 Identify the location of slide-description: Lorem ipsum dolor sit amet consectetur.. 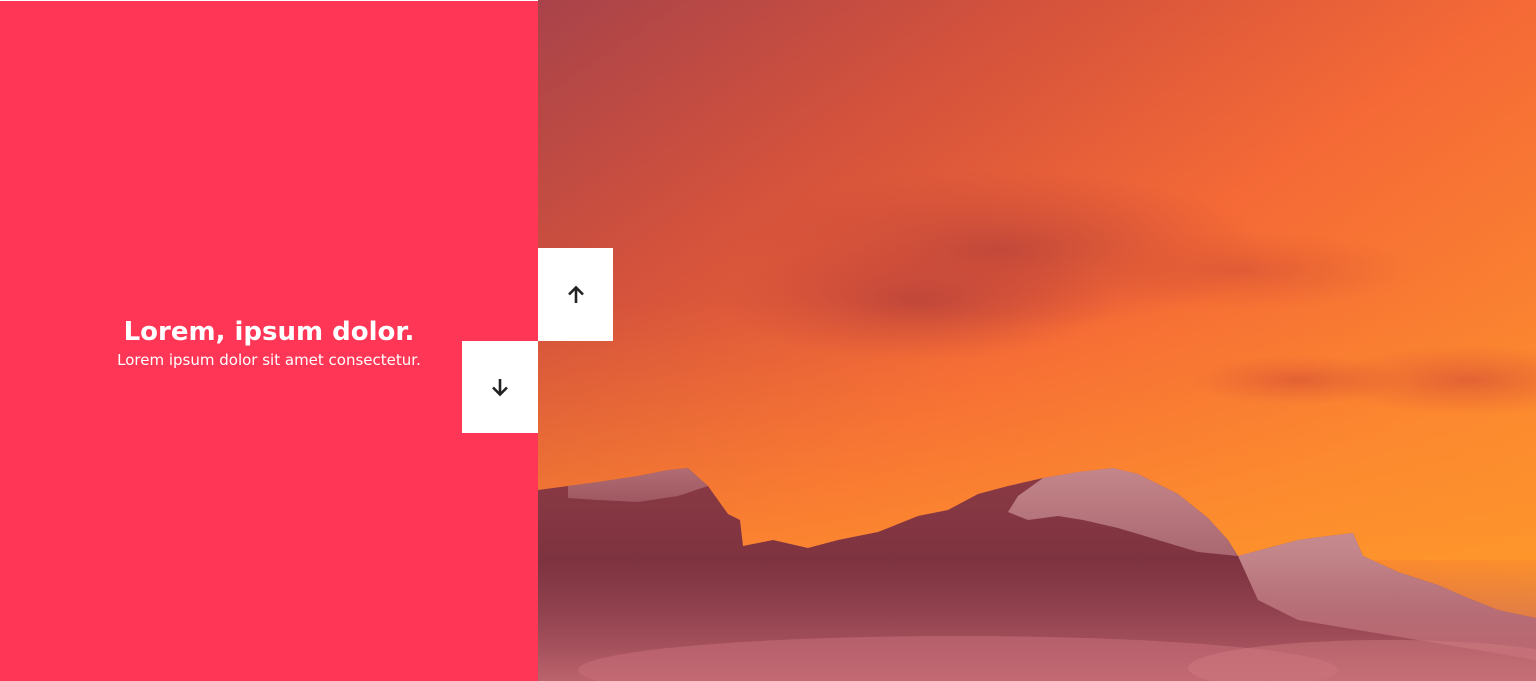
(269, 360).